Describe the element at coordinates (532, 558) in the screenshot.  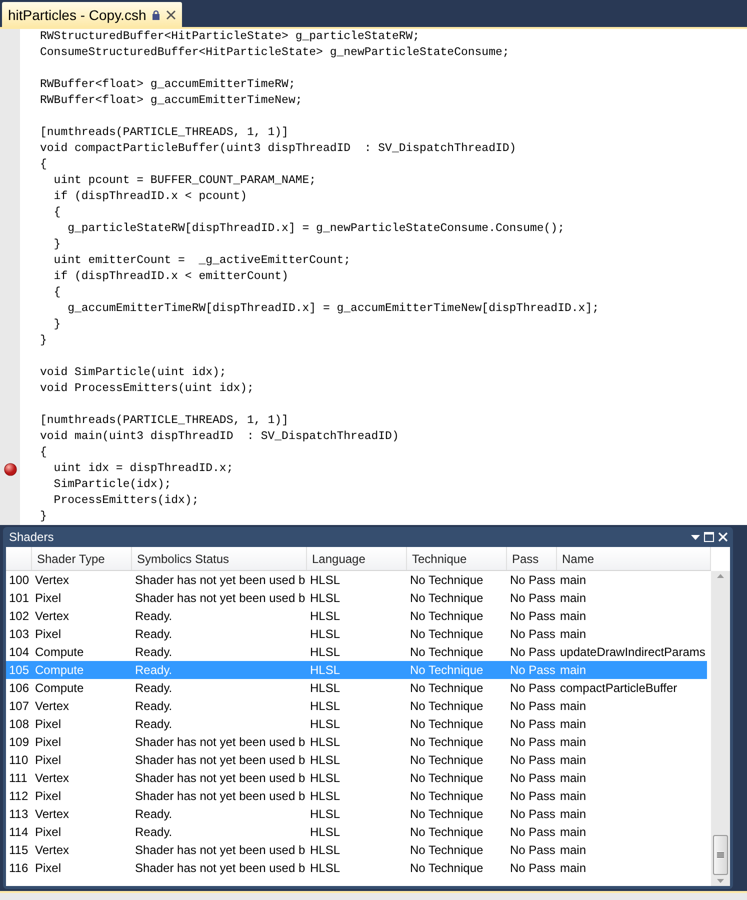
I see `column-header: Pass` at that location.